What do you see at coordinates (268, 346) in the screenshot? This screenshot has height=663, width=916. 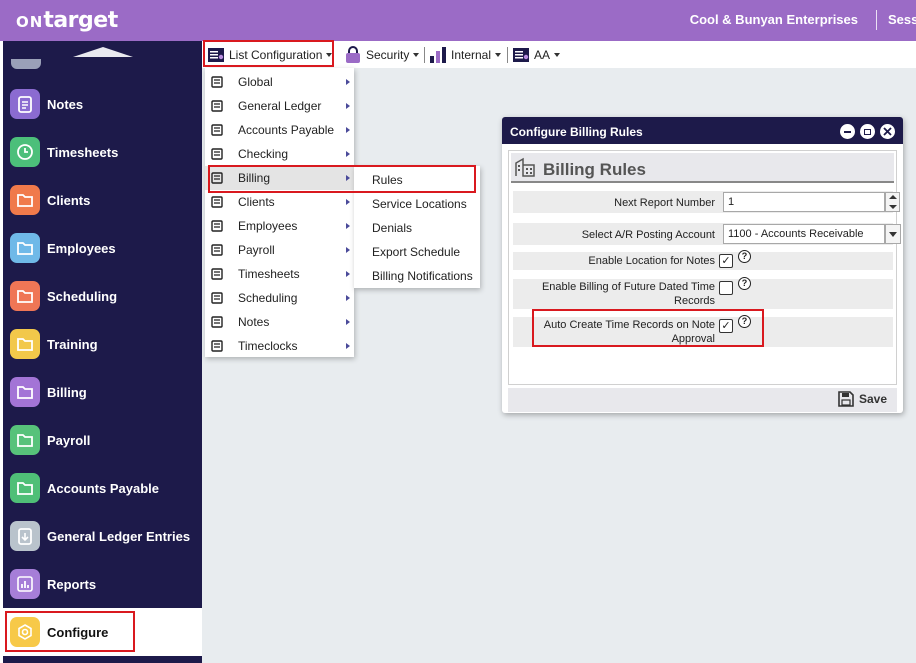 I see `menu-item-label: Timeclocks` at bounding box center [268, 346].